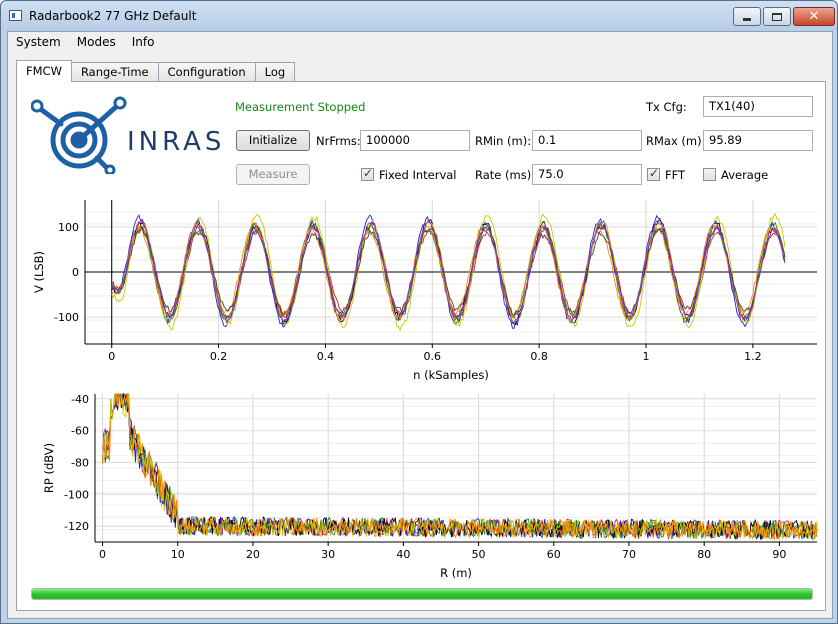 The height and width of the screenshot is (624, 838). I want to click on tab-range-time: Range-Time, so click(114, 72).